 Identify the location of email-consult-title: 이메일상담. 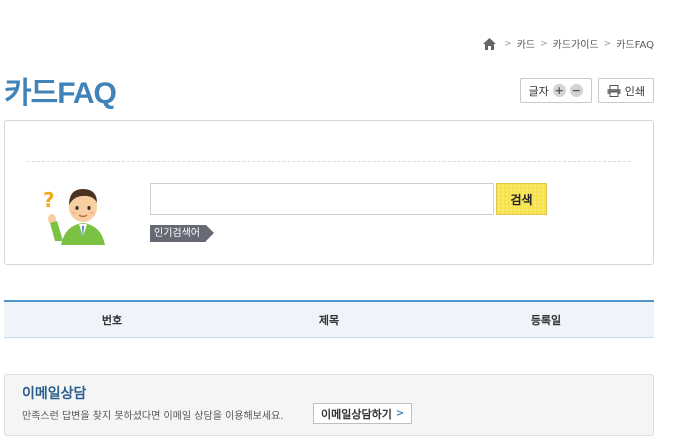
(54, 394).